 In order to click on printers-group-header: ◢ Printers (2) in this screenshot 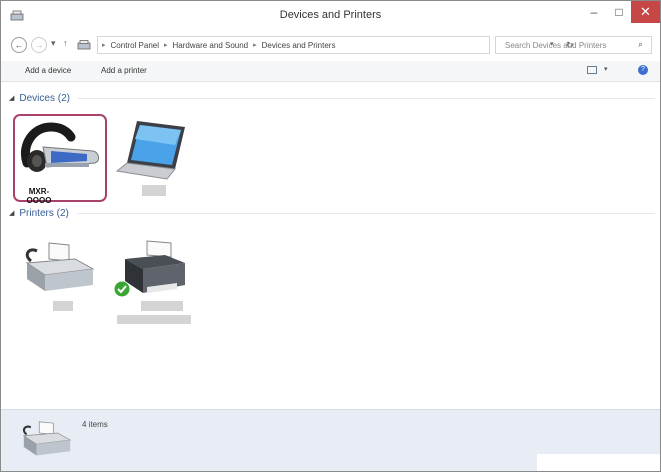, I will do `click(332, 213)`.